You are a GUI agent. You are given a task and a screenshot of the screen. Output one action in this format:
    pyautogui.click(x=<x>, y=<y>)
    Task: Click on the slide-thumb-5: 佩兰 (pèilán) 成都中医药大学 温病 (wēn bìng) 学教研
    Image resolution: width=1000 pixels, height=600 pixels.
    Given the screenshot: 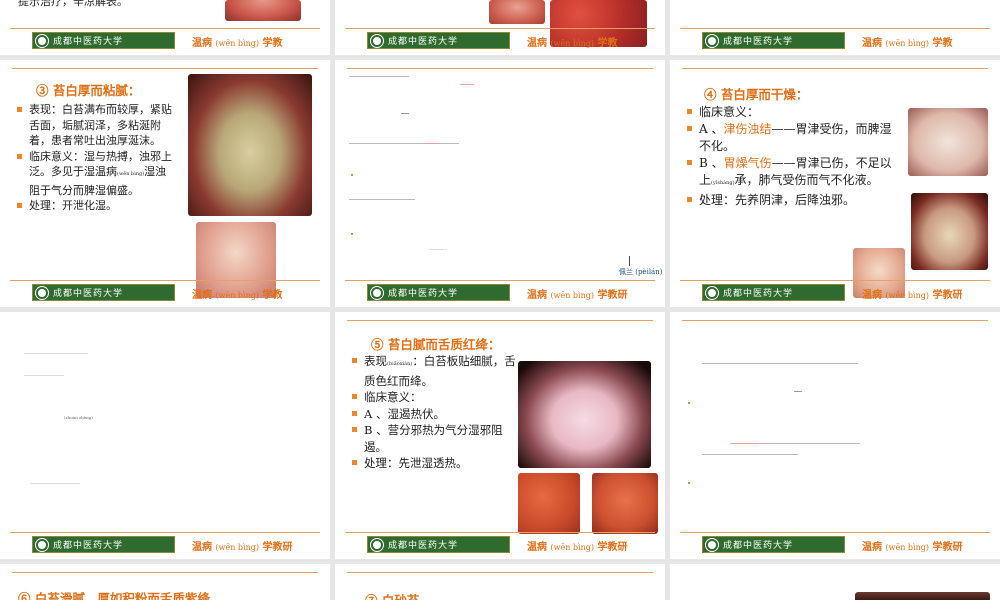 What is the action you would take?
    pyautogui.click(x=500, y=183)
    